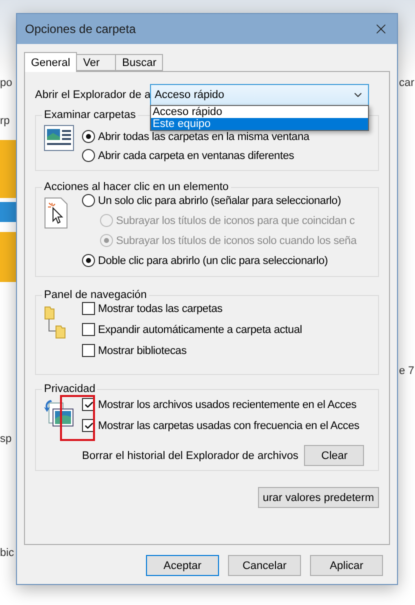 The height and width of the screenshot is (605, 415). Describe the element at coordinates (406, 371) in the screenshot. I see `background-text: e 7` at that location.